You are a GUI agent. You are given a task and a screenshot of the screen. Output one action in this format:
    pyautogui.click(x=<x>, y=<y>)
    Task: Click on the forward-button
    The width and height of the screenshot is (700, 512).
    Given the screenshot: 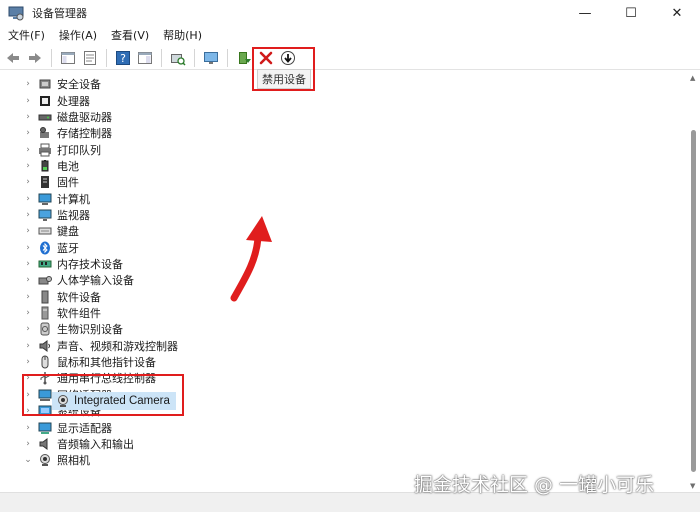 What is the action you would take?
    pyautogui.click(x=35, y=58)
    